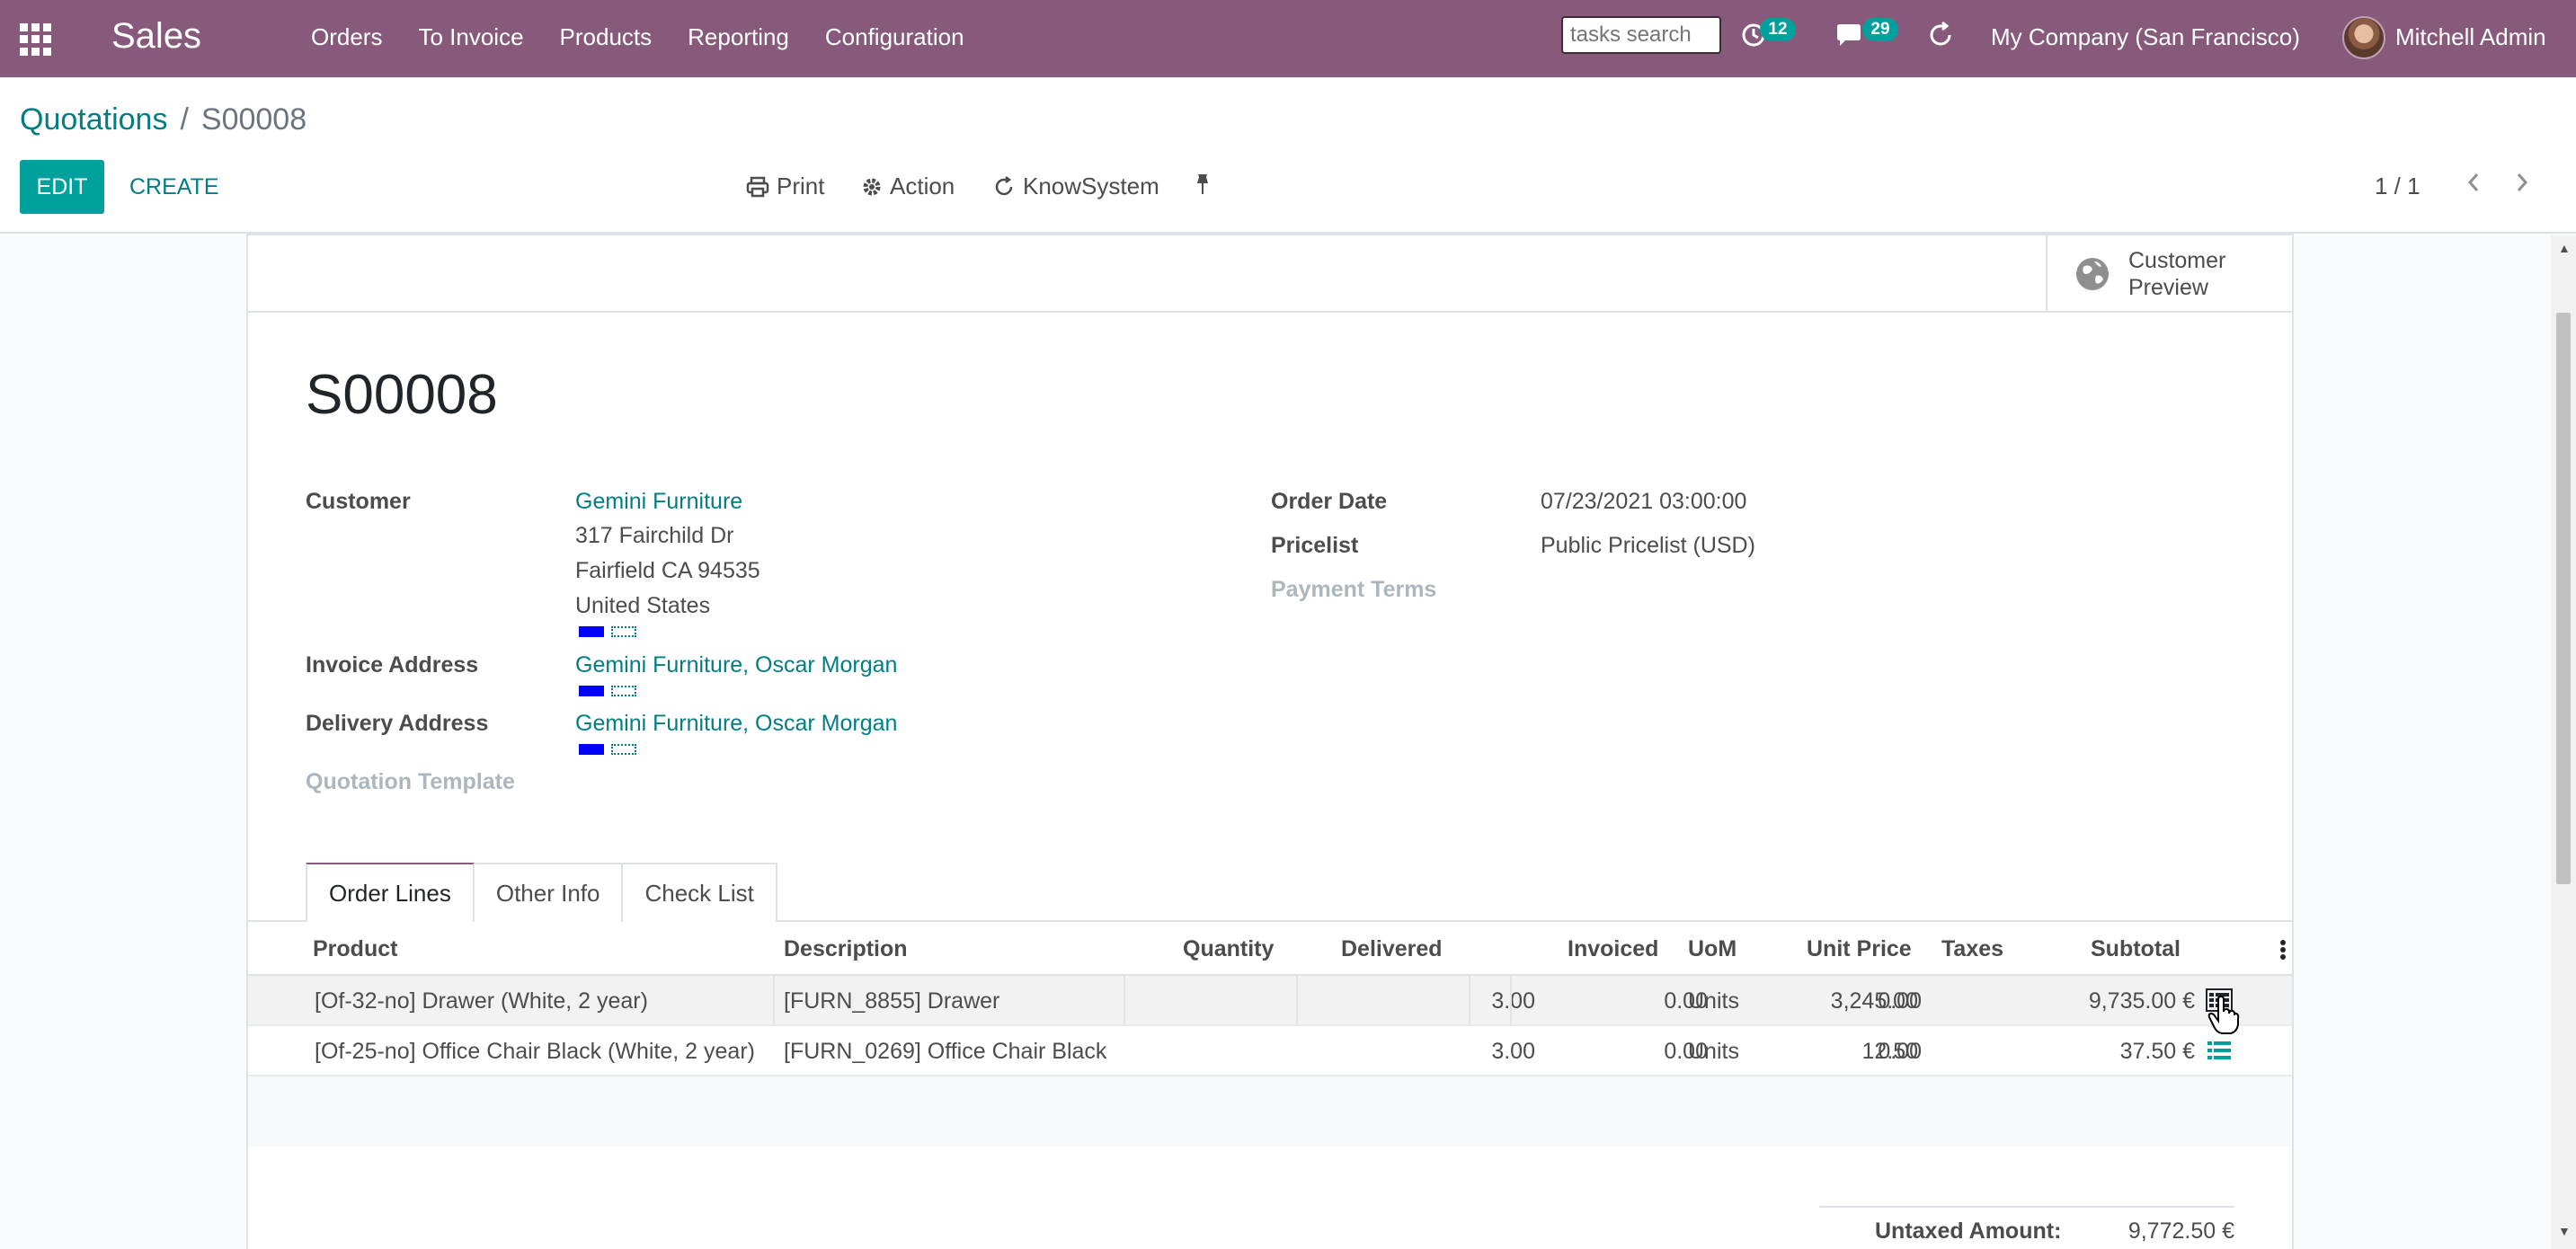 The width and height of the screenshot is (2576, 1249). I want to click on col-header-invoiced: Invoiced, so click(1613, 949).